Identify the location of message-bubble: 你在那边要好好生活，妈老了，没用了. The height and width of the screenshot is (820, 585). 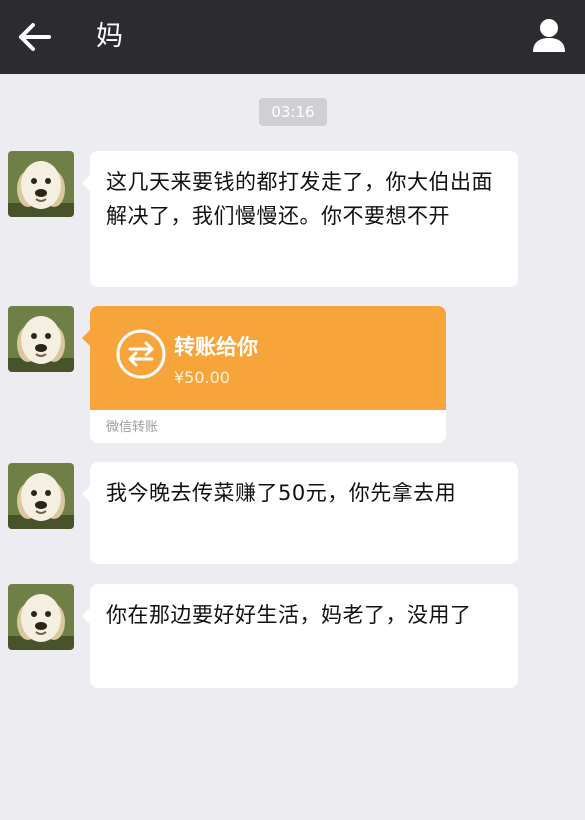
(300, 636).